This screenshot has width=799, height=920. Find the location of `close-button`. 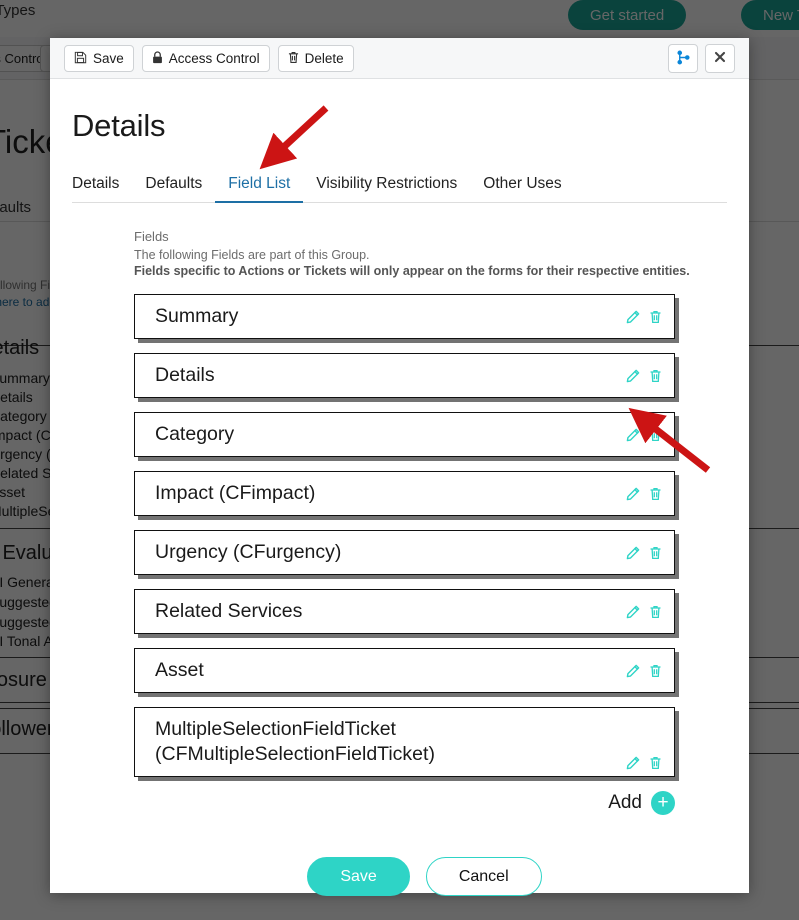

close-button is located at coordinates (720, 58).